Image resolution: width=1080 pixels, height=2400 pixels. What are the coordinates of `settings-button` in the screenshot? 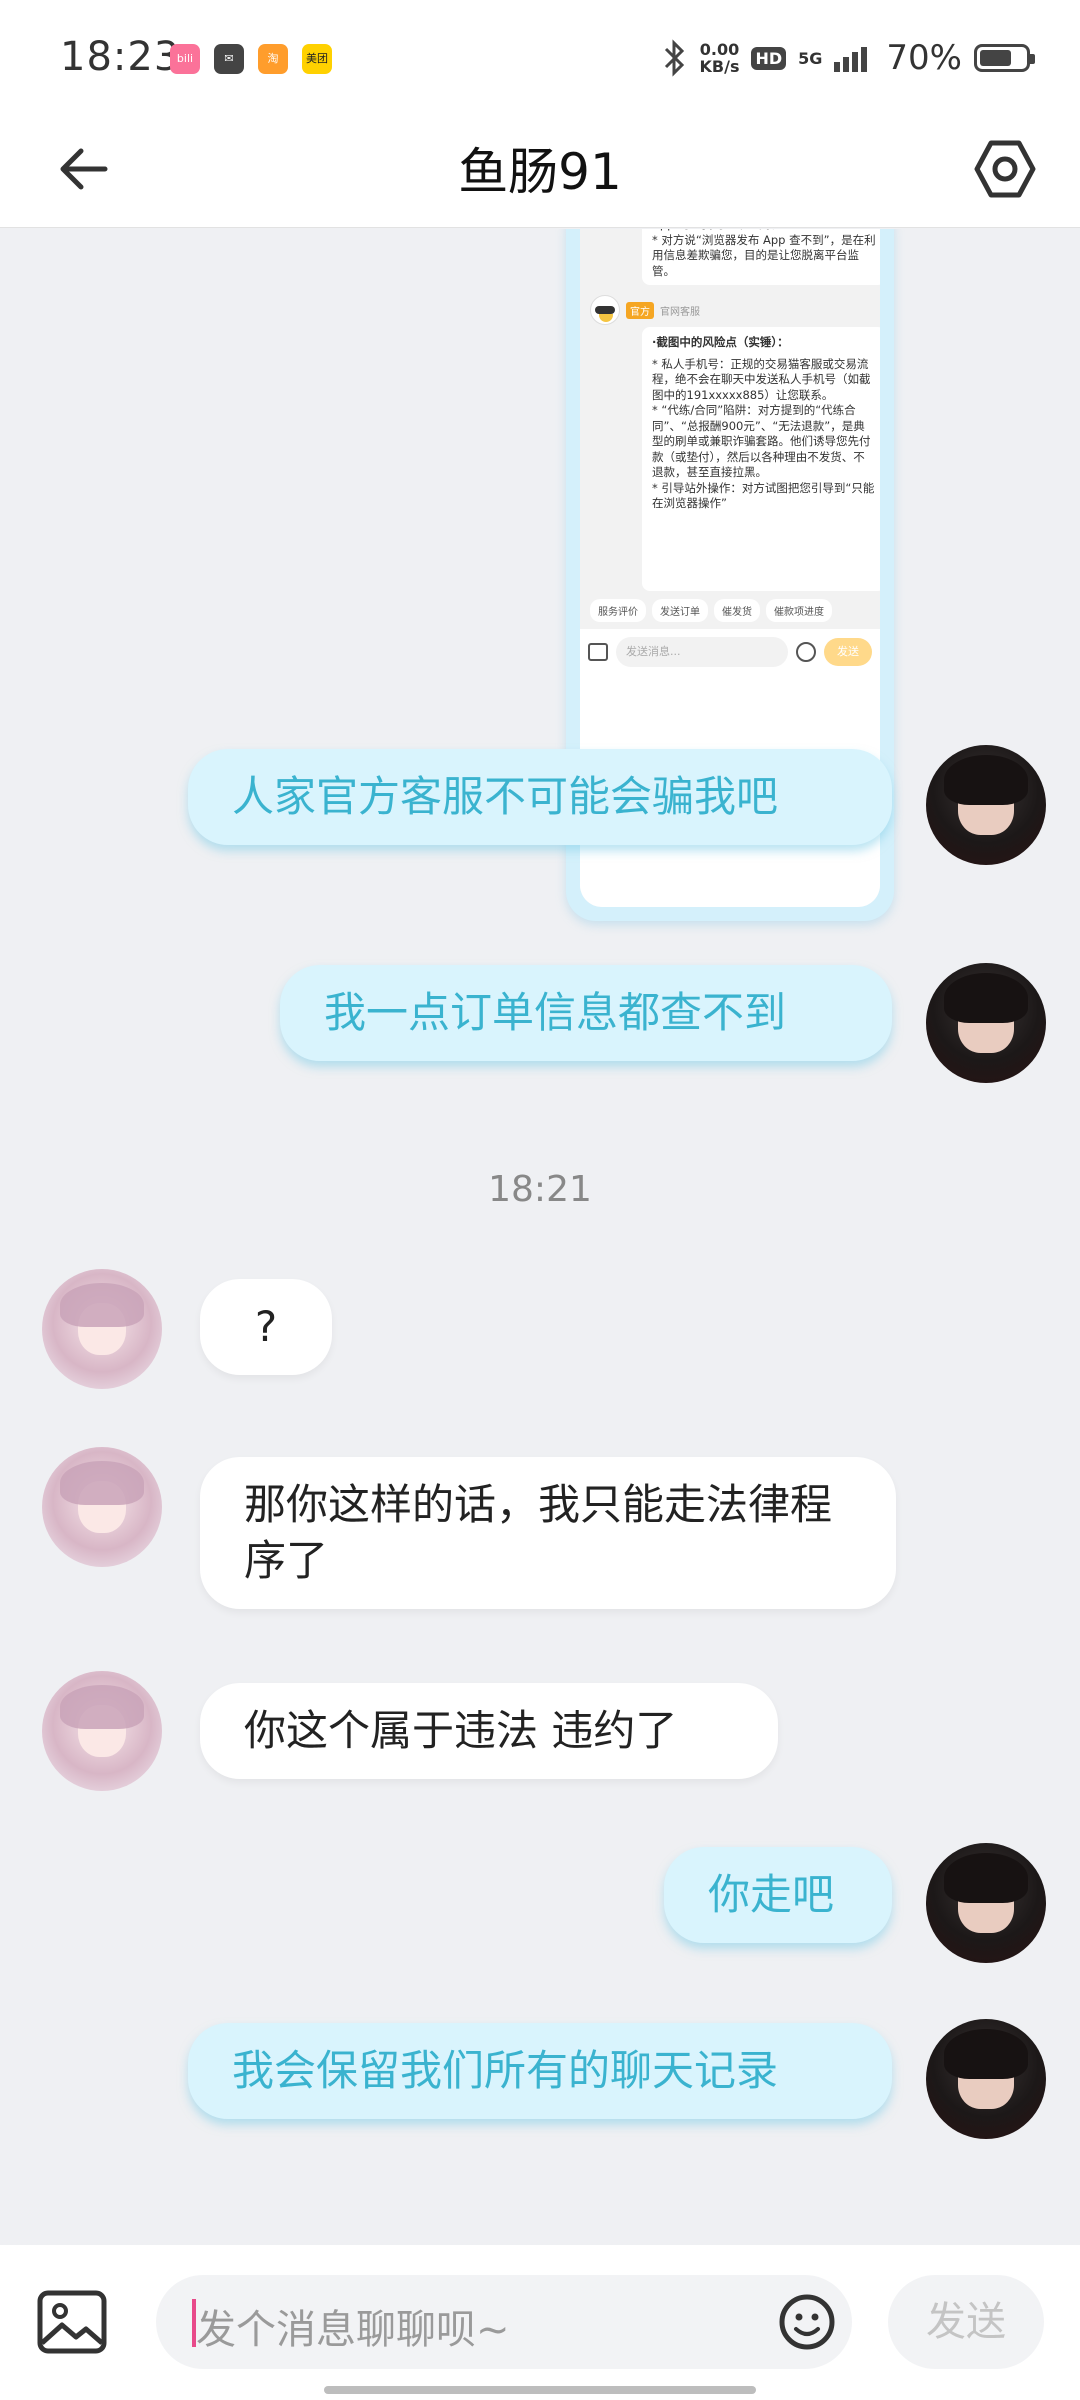 It's located at (1005, 169).